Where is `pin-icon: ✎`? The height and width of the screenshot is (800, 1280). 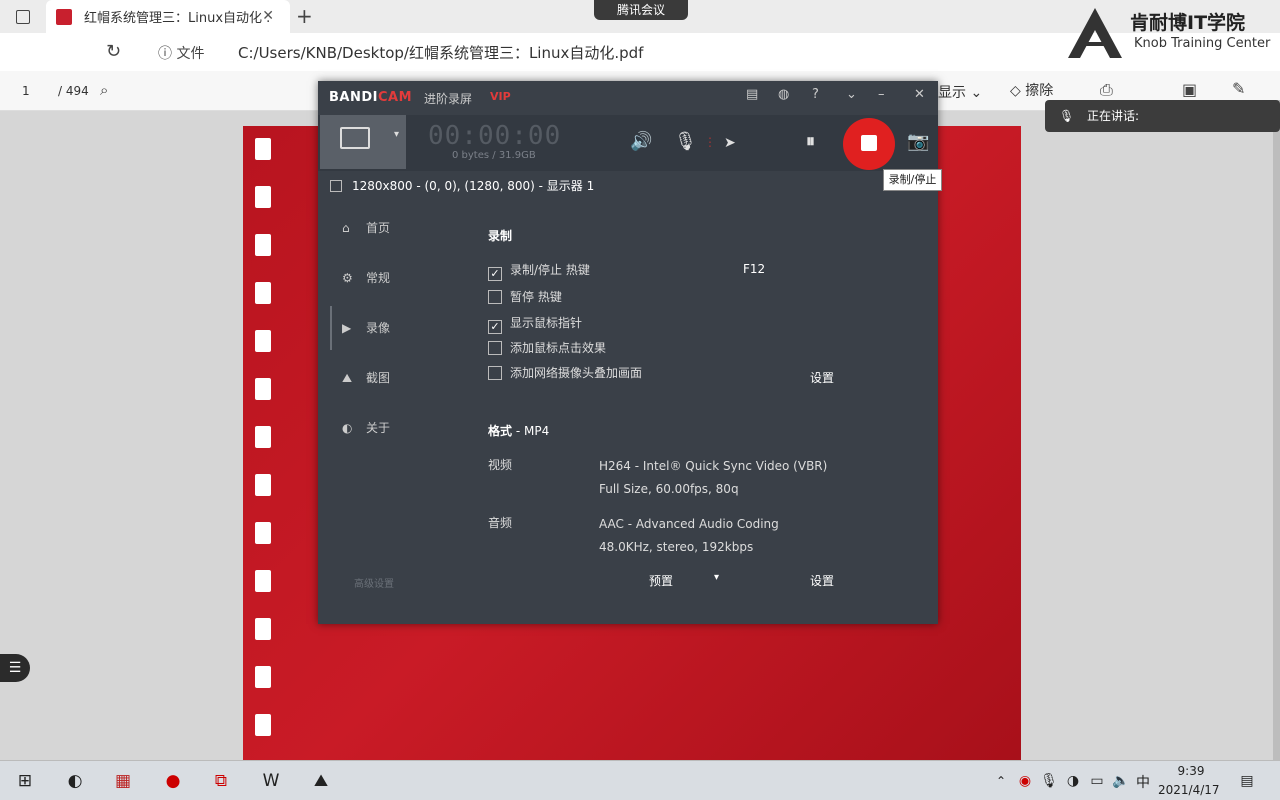 pin-icon: ✎ is located at coordinates (1238, 88).